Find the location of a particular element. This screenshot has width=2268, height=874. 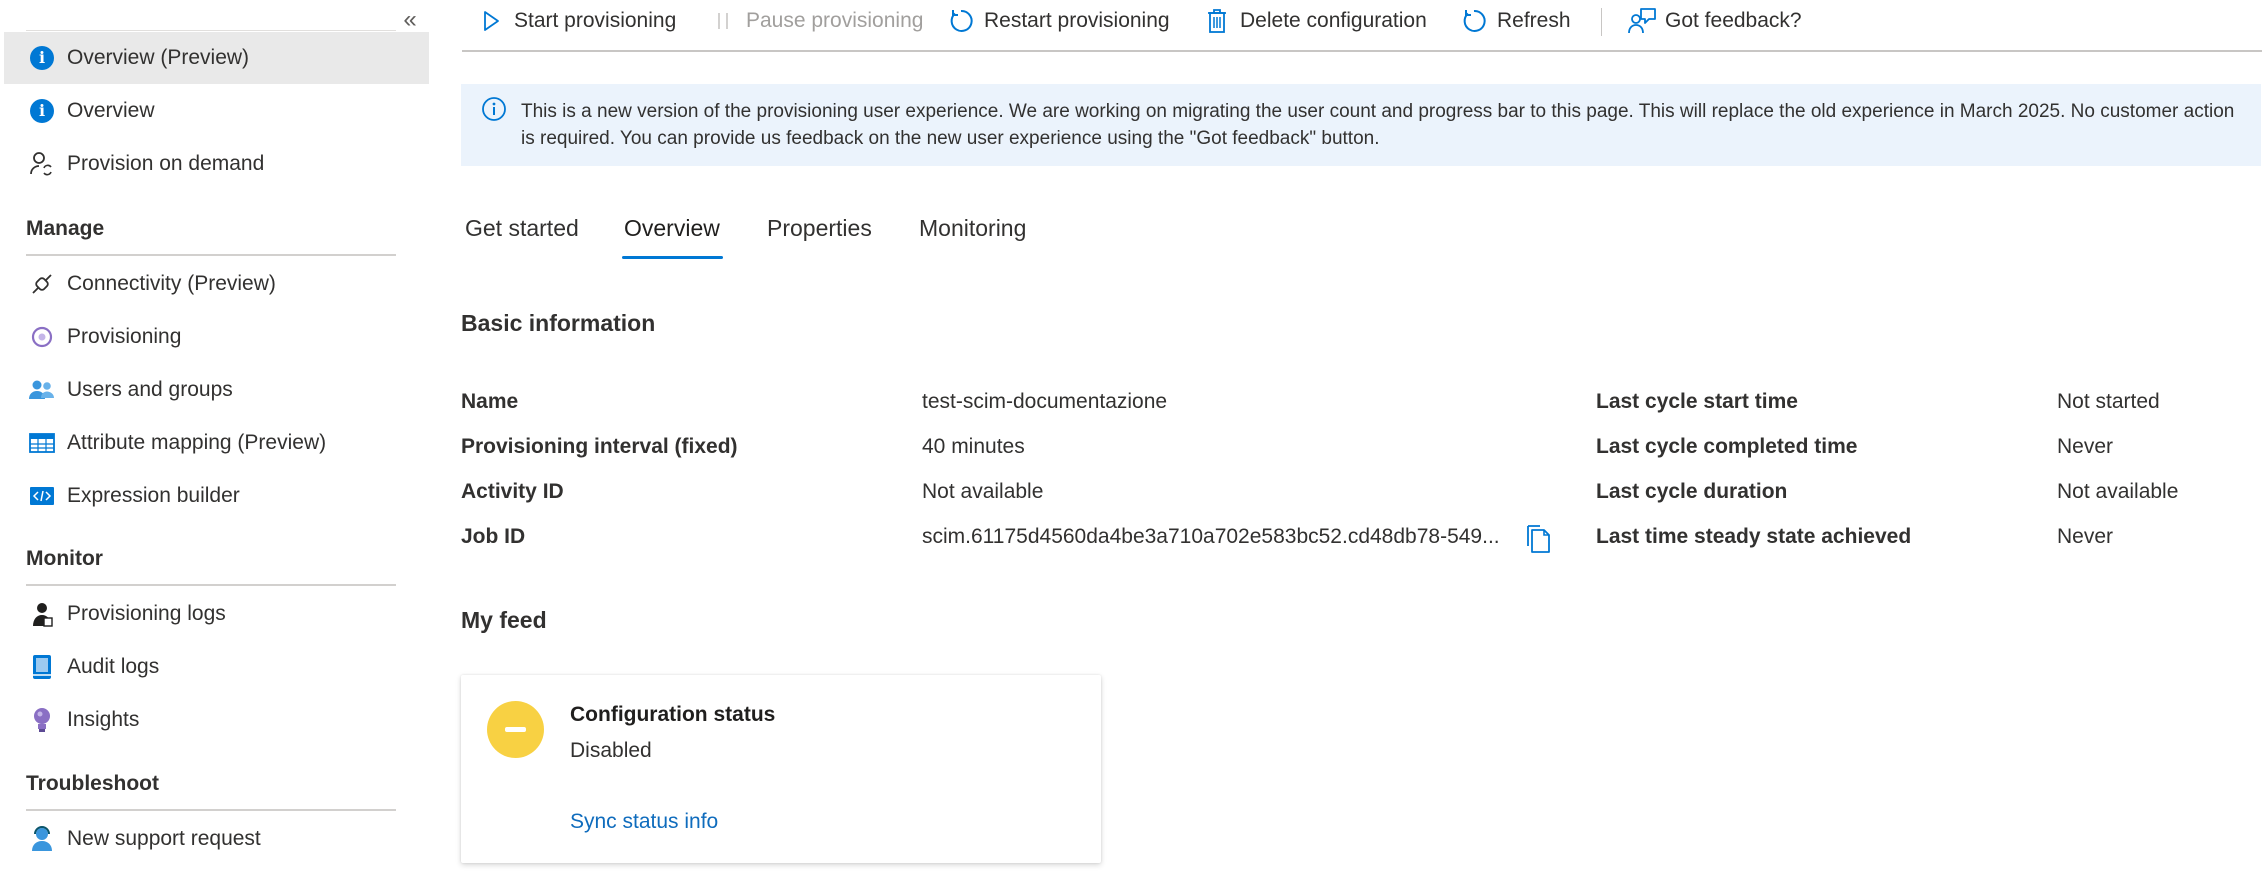

last-steady-state-value: Never is located at coordinates (2085, 536).